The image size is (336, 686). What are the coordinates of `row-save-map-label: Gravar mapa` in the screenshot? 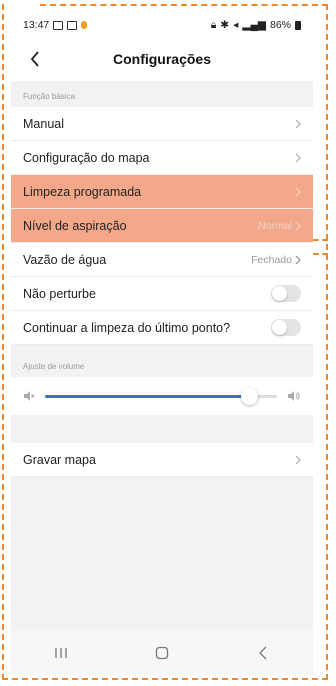 It's located at (59, 459).